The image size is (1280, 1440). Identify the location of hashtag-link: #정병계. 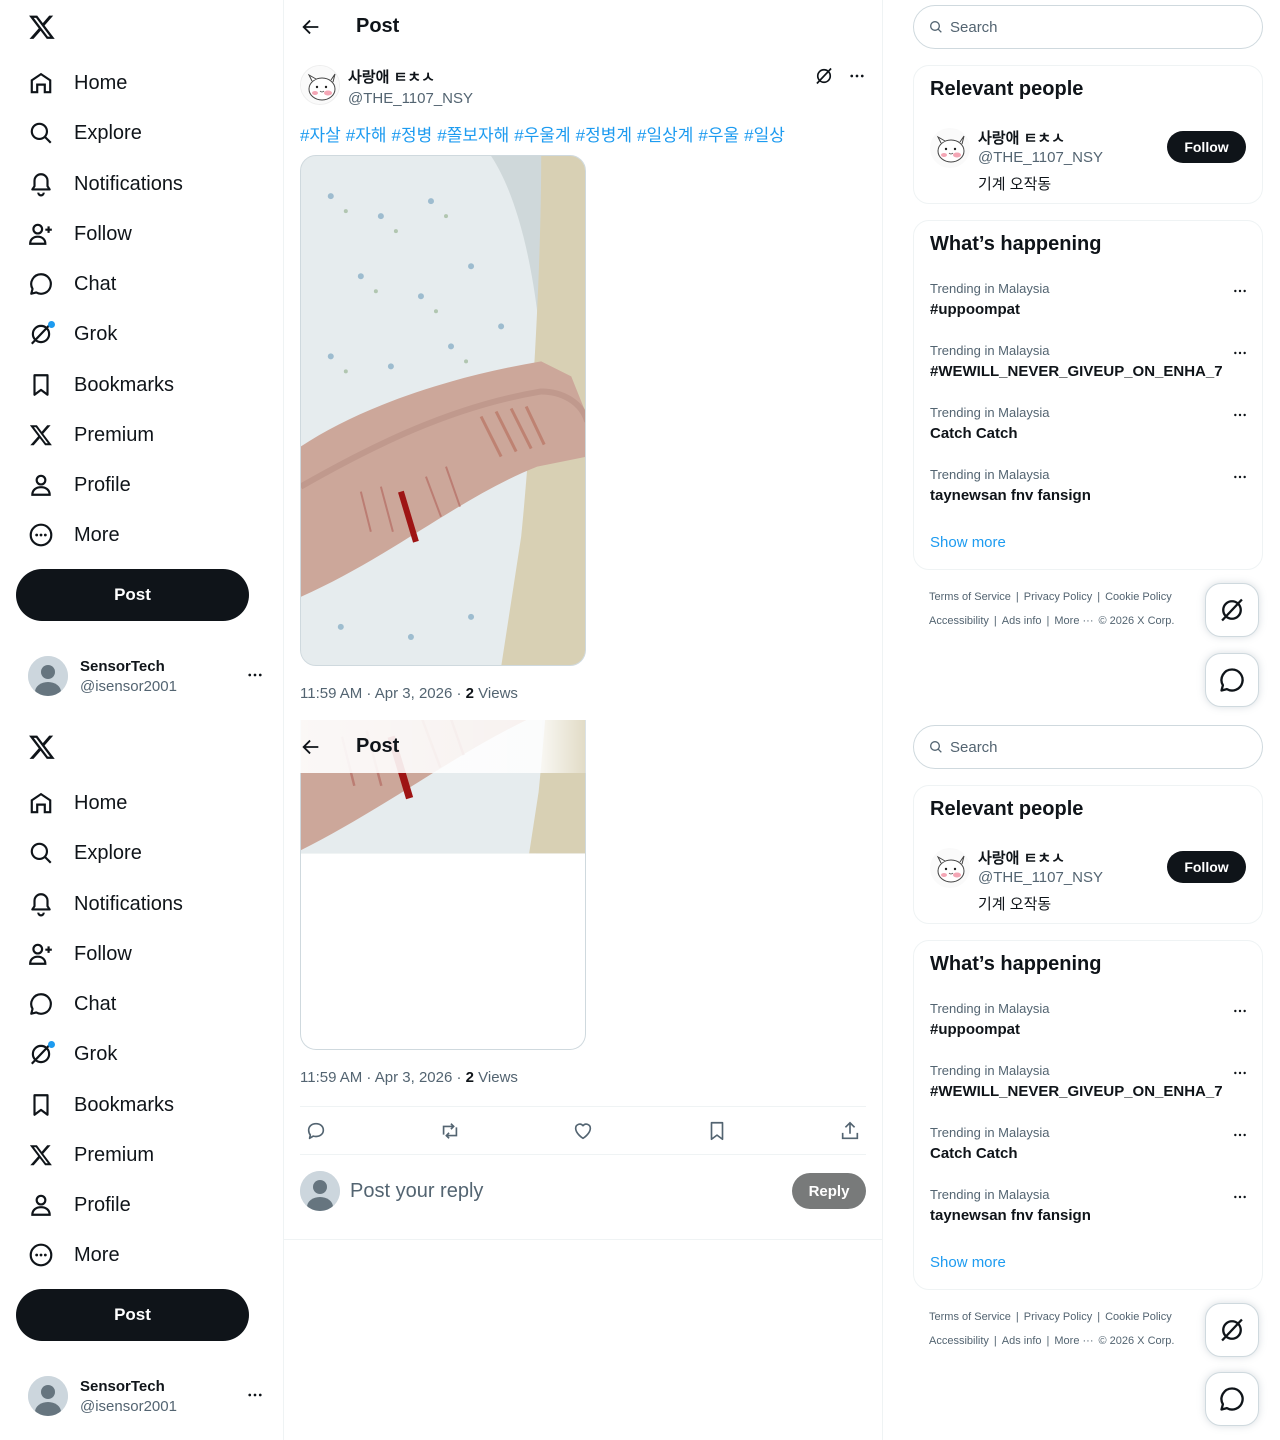
(604, 135).